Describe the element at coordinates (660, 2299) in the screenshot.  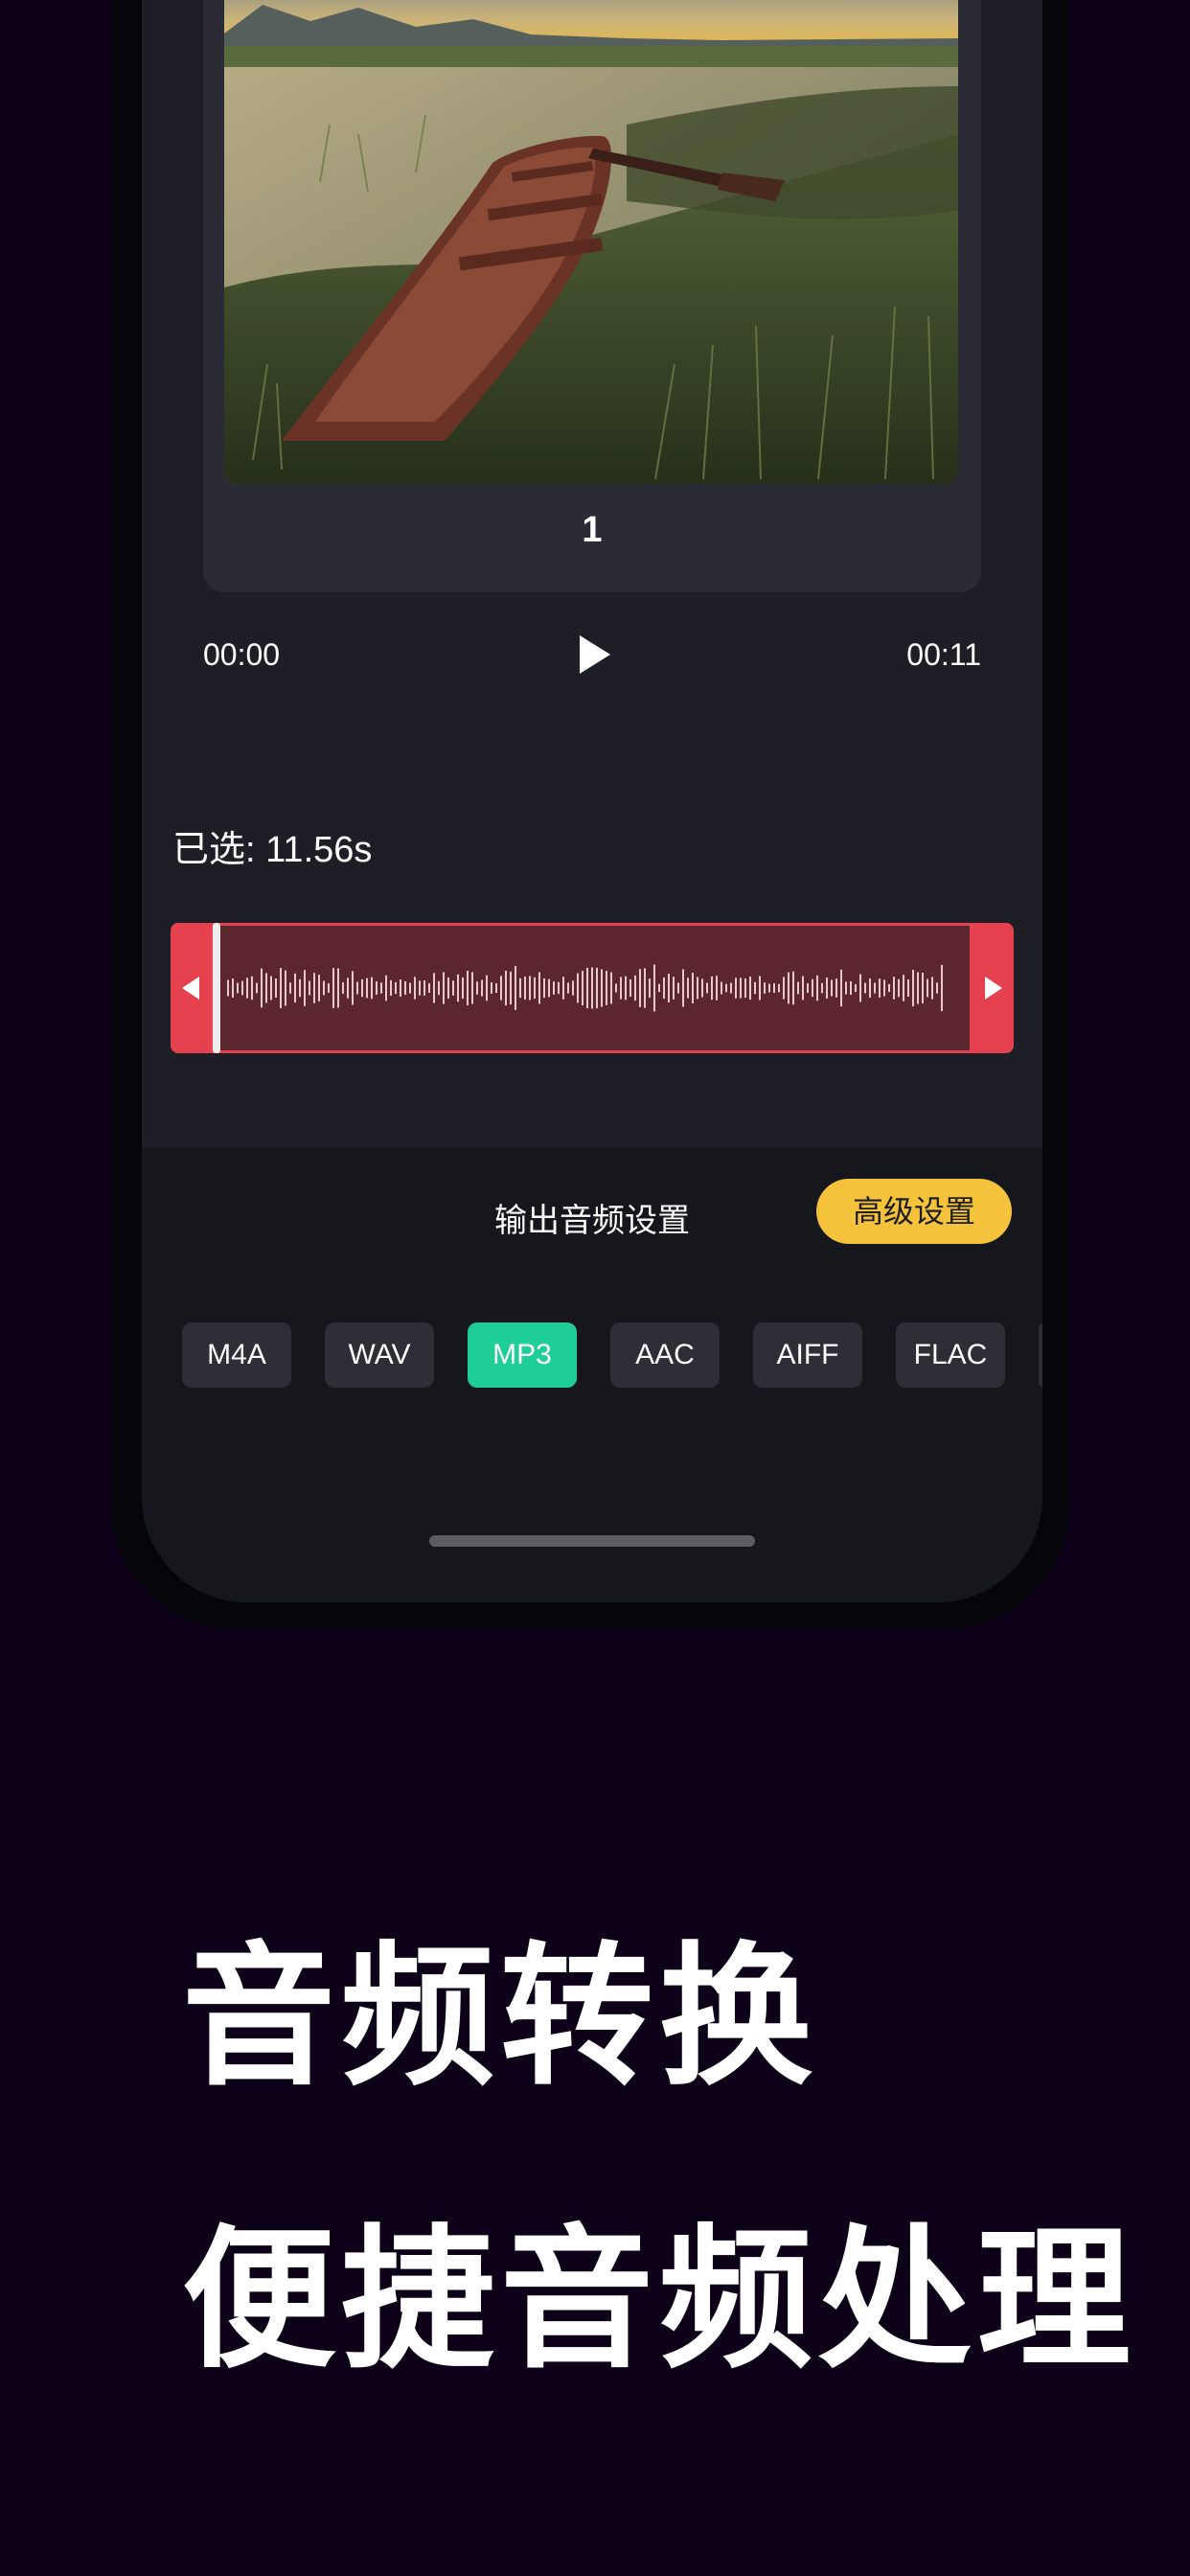
I see `promo-subheadline: 便捷音频处理` at that location.